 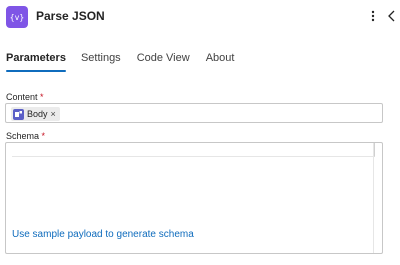 What do you see at coordinates (70, 16) in the screenshot?
I see `action-title: Parse JSON` at bounding box center [70, 16].